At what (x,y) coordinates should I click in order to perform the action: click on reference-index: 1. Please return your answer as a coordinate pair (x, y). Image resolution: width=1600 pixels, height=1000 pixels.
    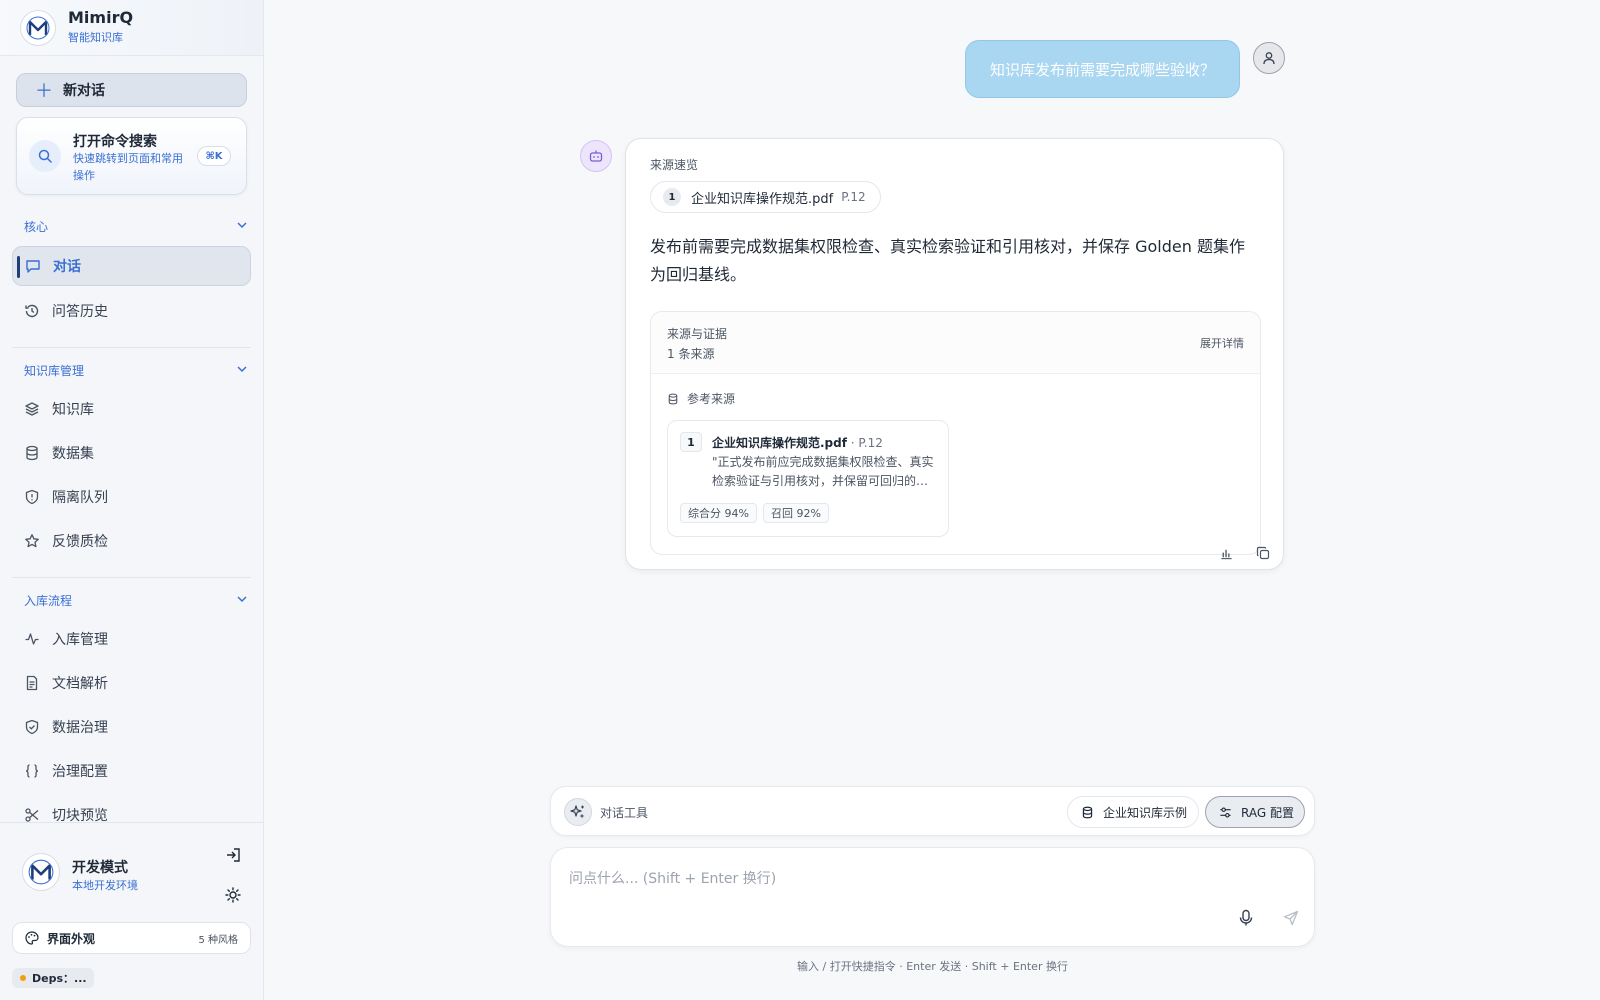
    Looking at the image, I should click on (691, 442).